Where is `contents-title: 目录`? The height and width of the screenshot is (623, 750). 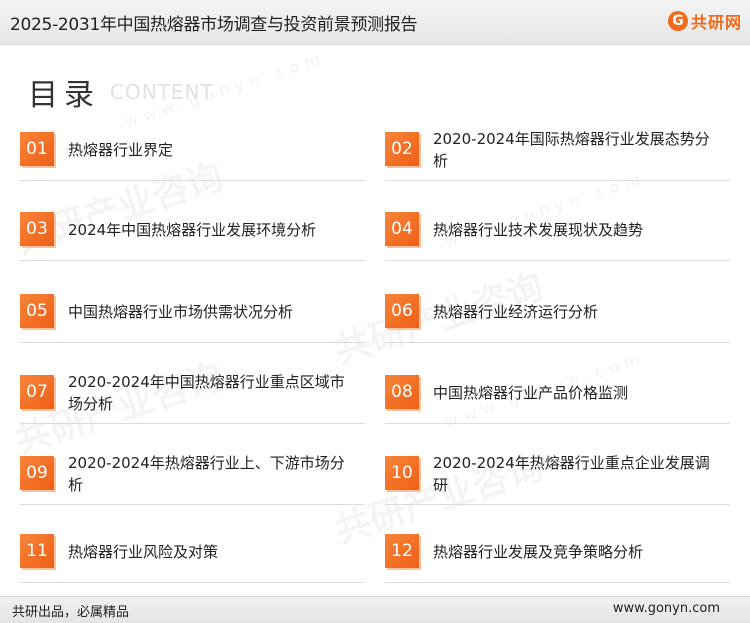 contents-title: 目录 is located at coordinates (64, 95).